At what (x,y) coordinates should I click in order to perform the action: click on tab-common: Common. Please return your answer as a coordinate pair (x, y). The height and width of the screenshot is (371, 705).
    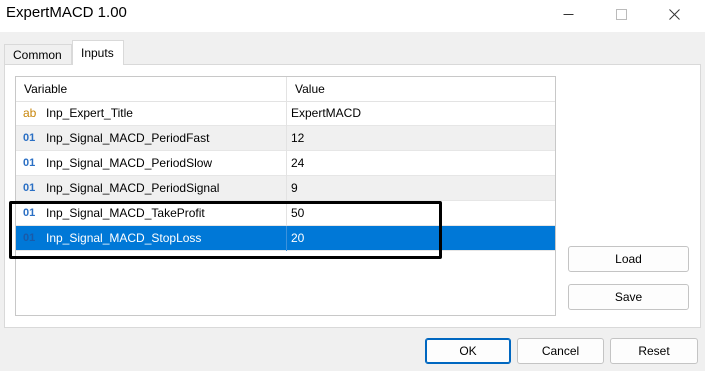
    Looking at the image, I should click on (38, 54).